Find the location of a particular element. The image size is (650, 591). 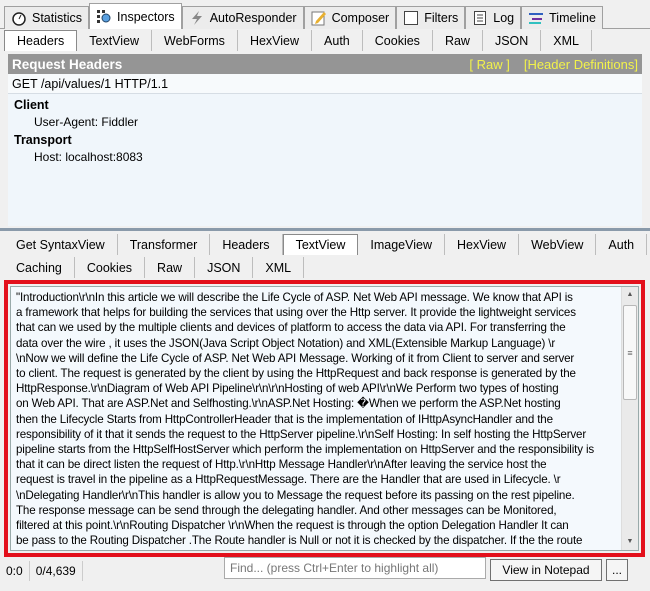

tab-label: Filters is located at coordinates (441, 18).